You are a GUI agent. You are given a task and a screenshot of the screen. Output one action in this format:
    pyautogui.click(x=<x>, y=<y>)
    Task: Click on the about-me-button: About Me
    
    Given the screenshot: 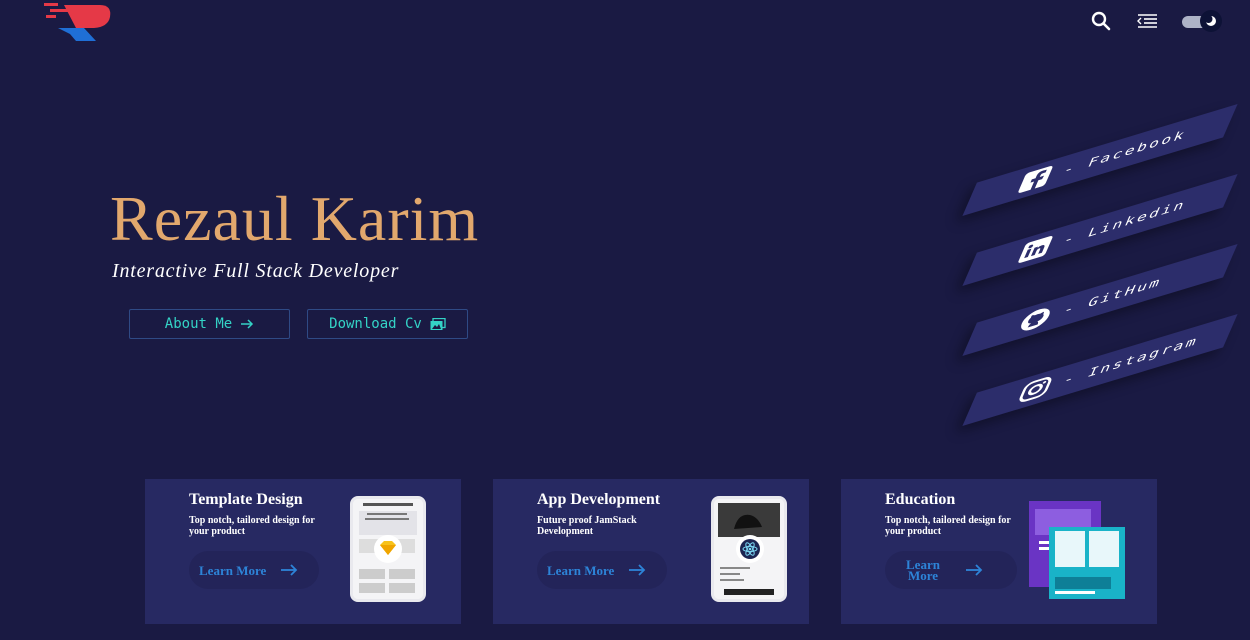 What is the action you would take?
    pyautogui.click(x=209, y=324)
    